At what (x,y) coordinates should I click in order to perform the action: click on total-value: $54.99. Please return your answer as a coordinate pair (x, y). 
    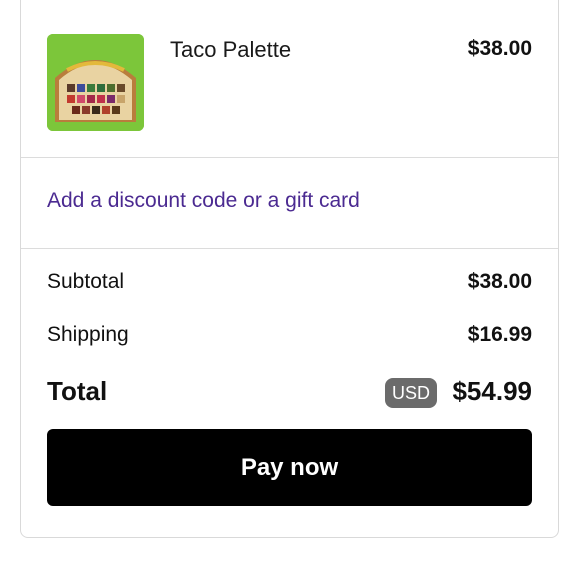
    Looking at the image, I should click on (492, 391).